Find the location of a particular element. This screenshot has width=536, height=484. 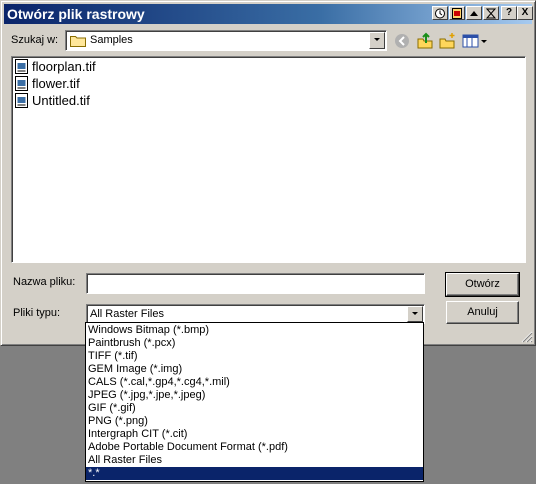

cancel-button: Anuluj is located at coordinates (482, 312).